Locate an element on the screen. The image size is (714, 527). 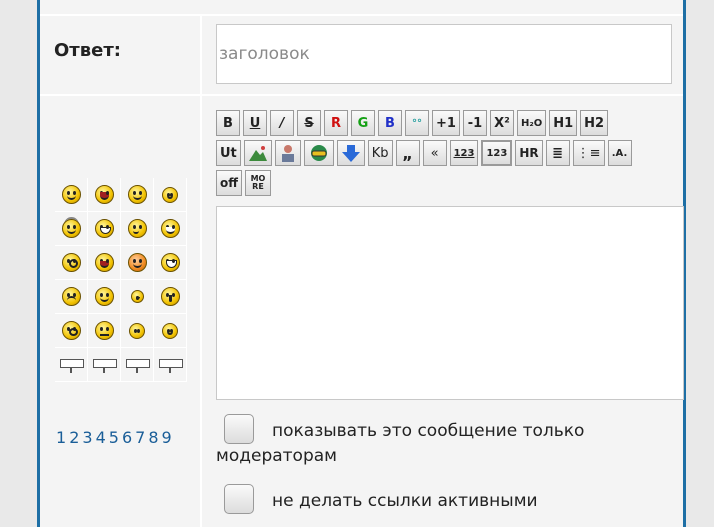
smiley-page-link: 5 is located at coordinates (114, 437).